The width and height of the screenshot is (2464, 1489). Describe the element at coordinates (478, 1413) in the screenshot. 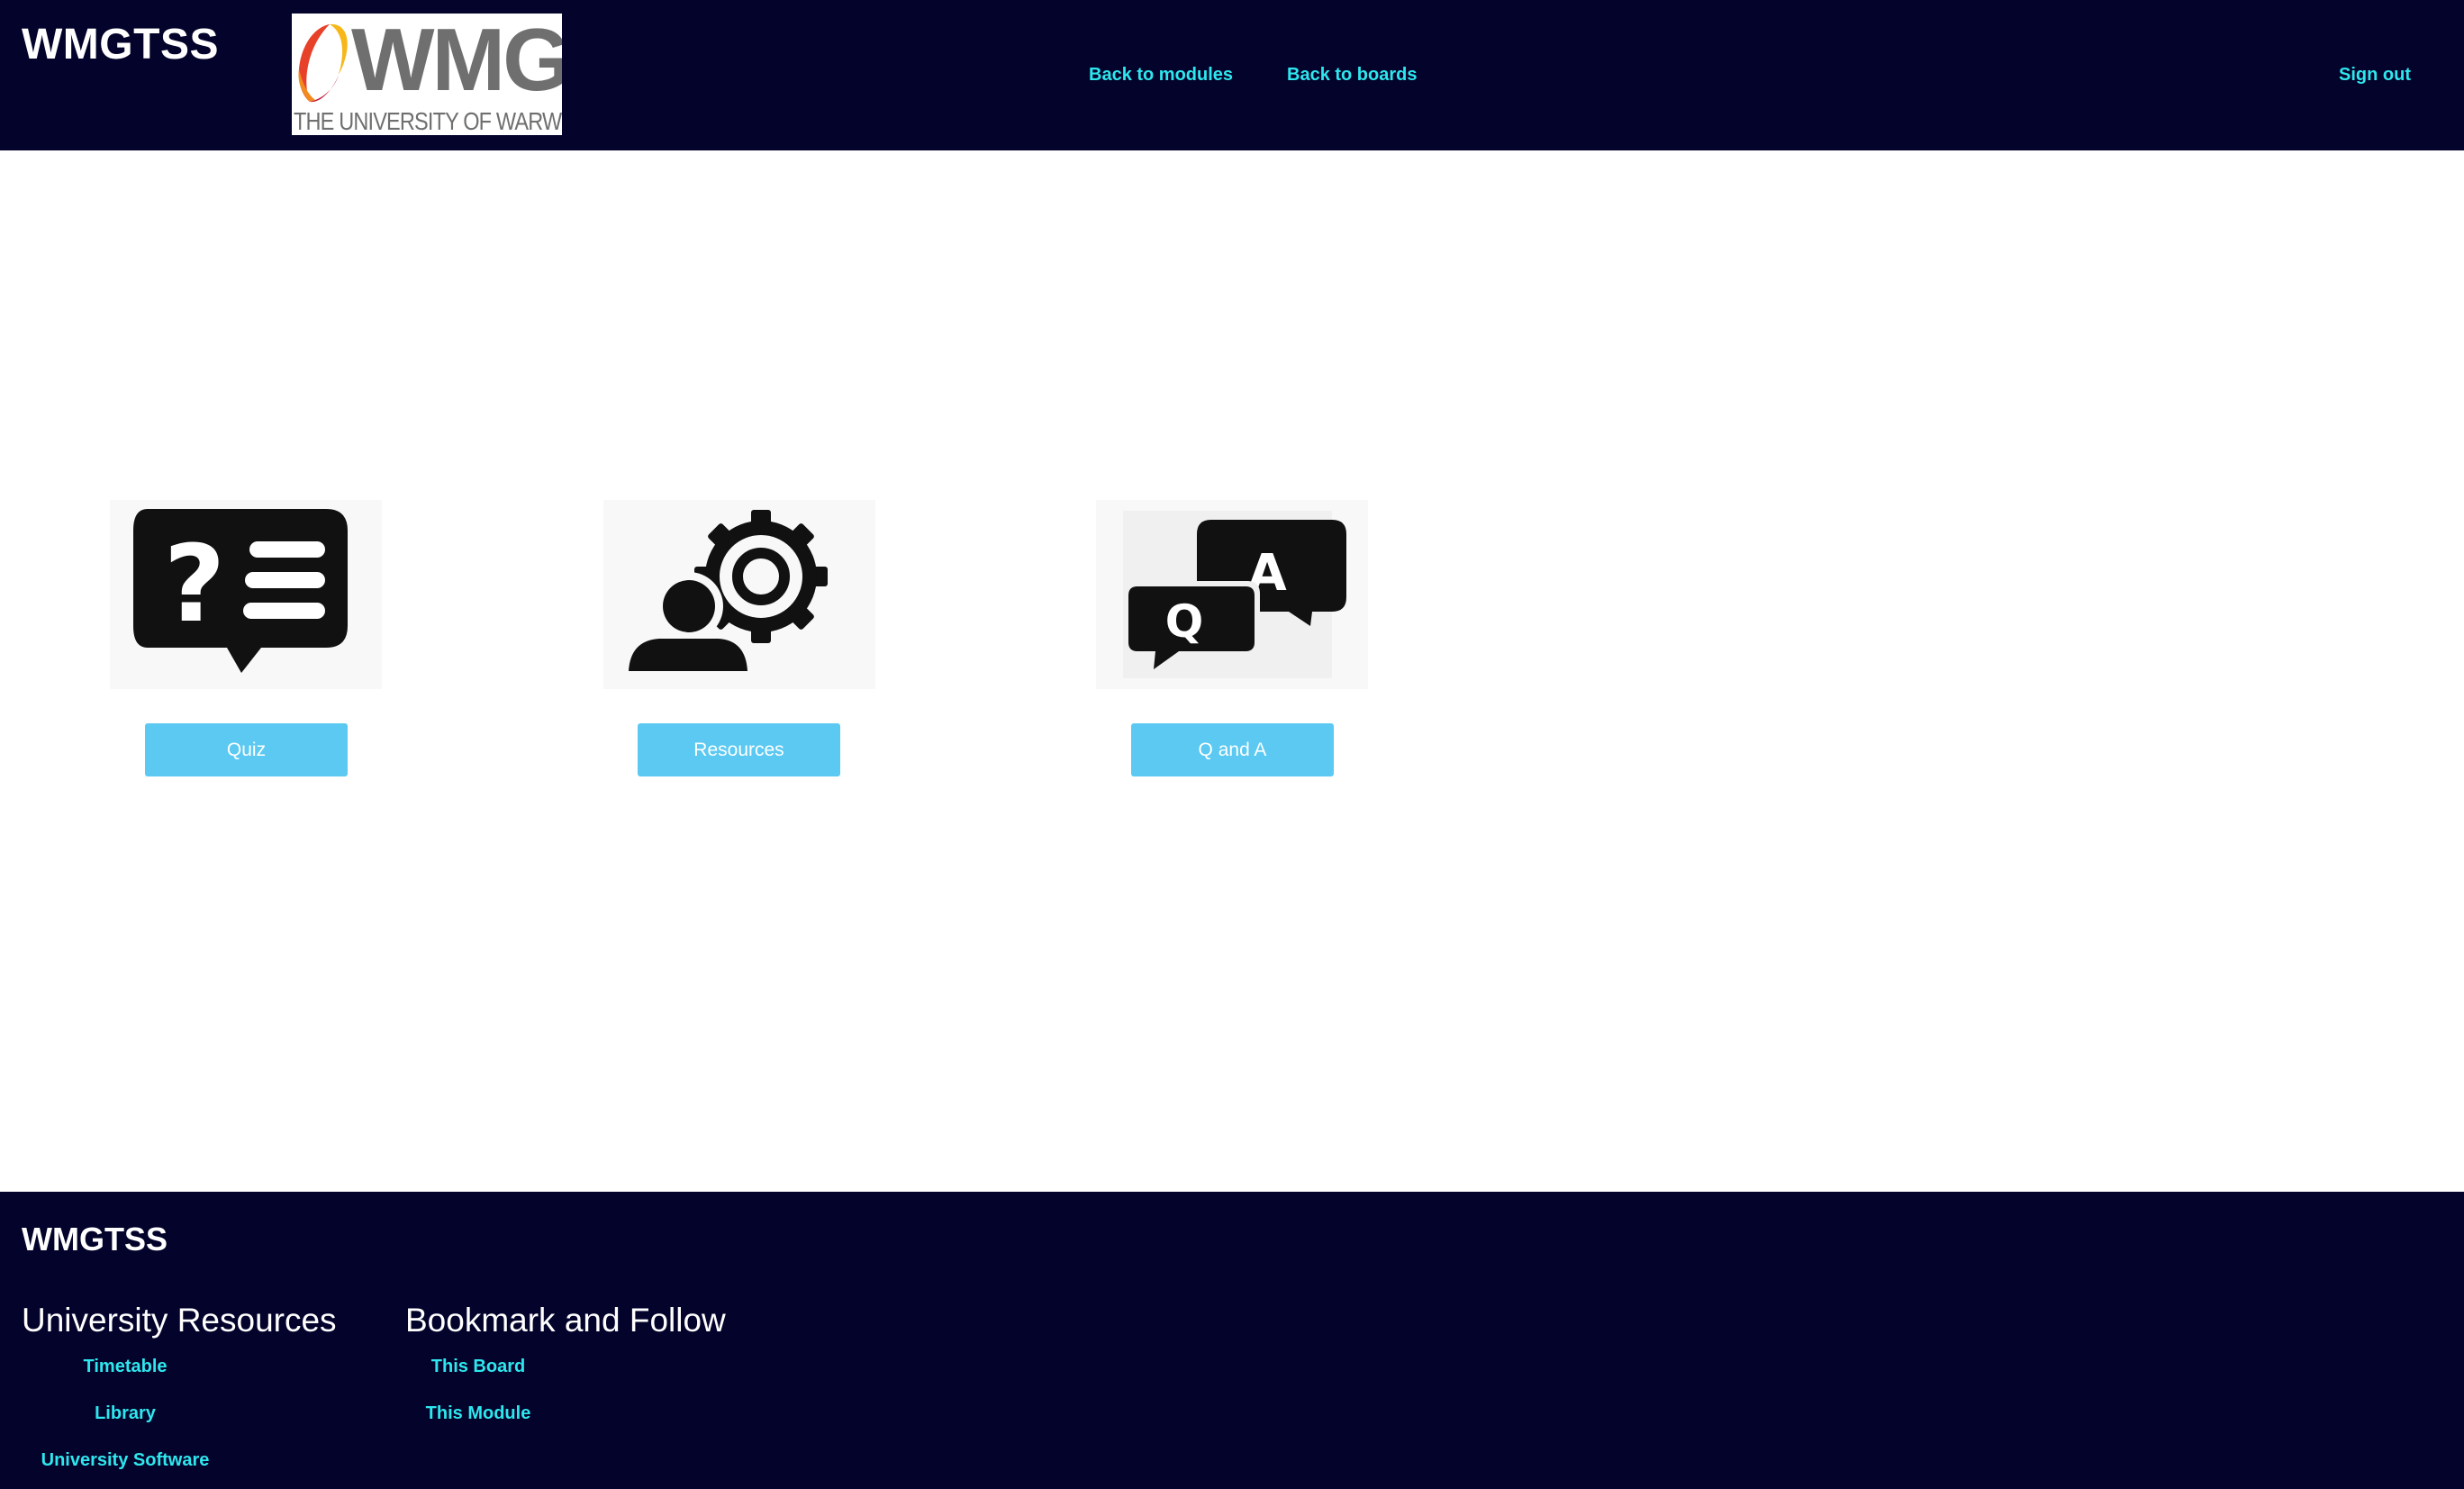

I see `bookmark-this-module-link: This Module` at that location.